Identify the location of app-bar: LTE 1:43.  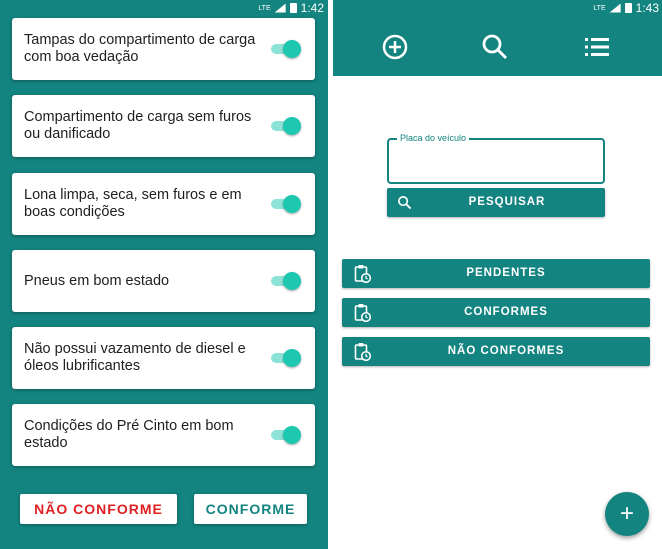
(497, 38).